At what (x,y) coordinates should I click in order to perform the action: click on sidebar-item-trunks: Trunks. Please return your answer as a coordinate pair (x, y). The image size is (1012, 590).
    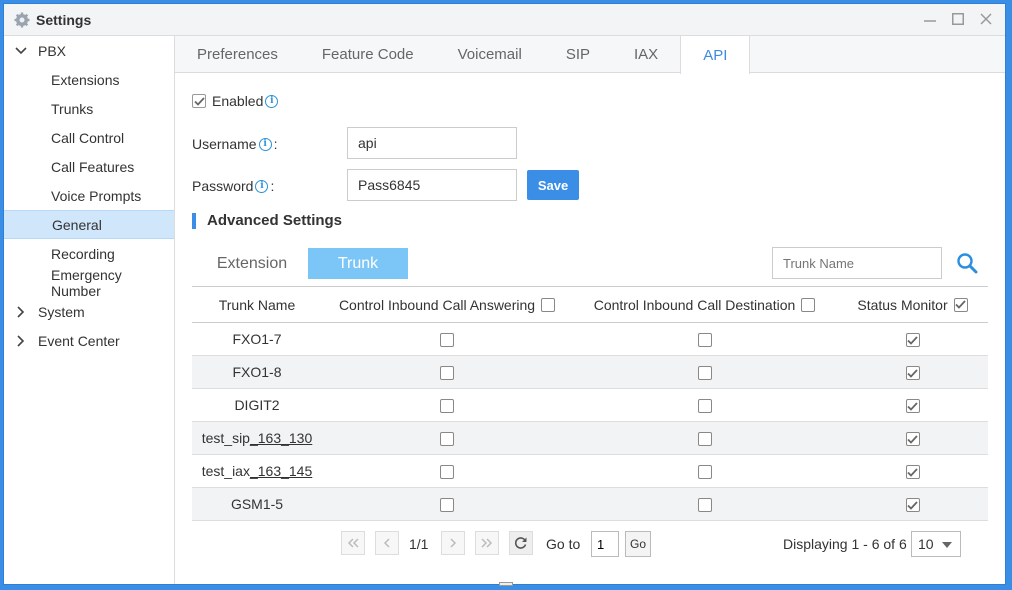
    Looking at the image, I should click on (89, 108).